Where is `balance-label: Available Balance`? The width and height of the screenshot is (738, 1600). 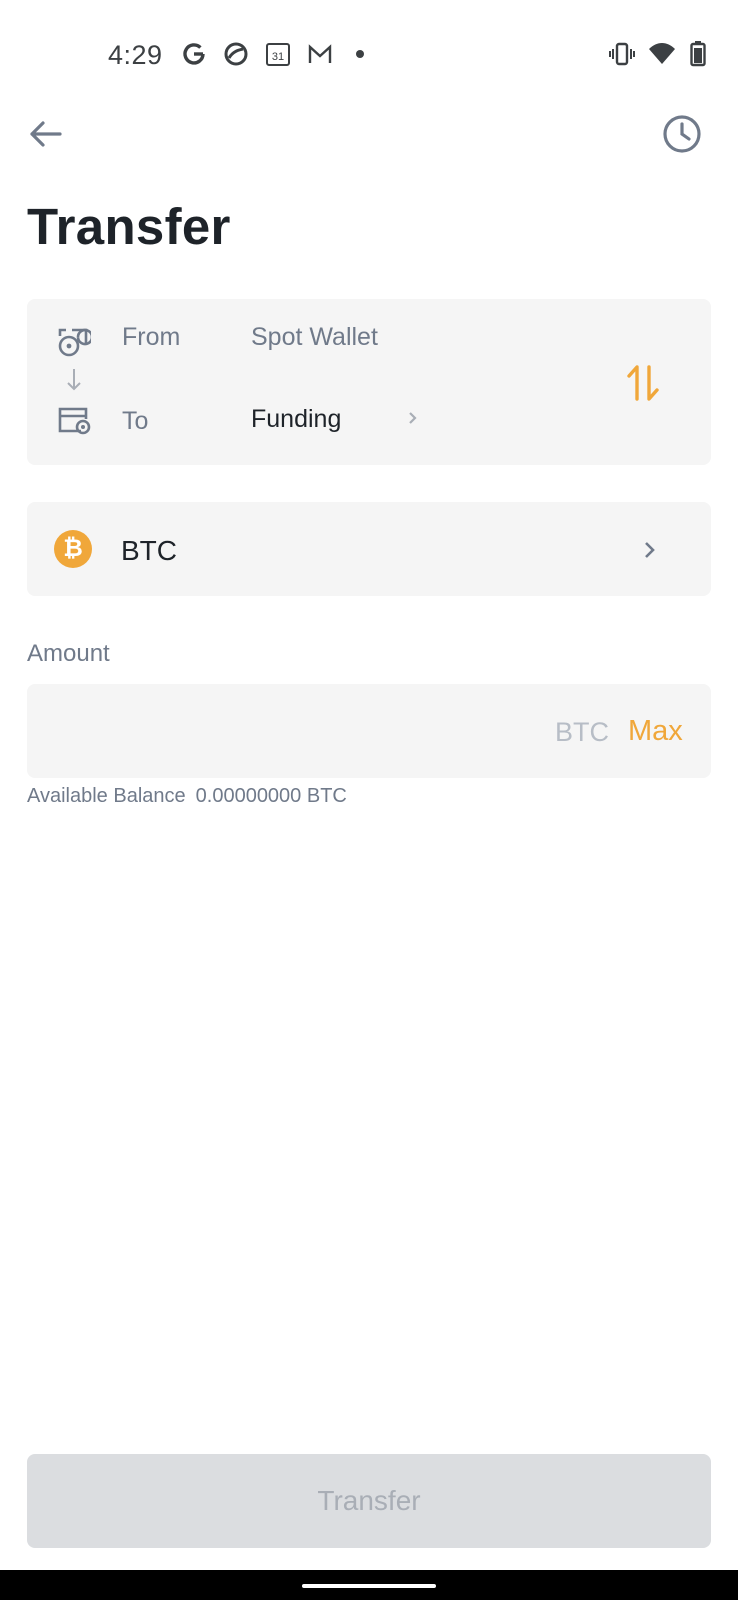 balance-label: Available Balance is located at coordinates (106, 796).